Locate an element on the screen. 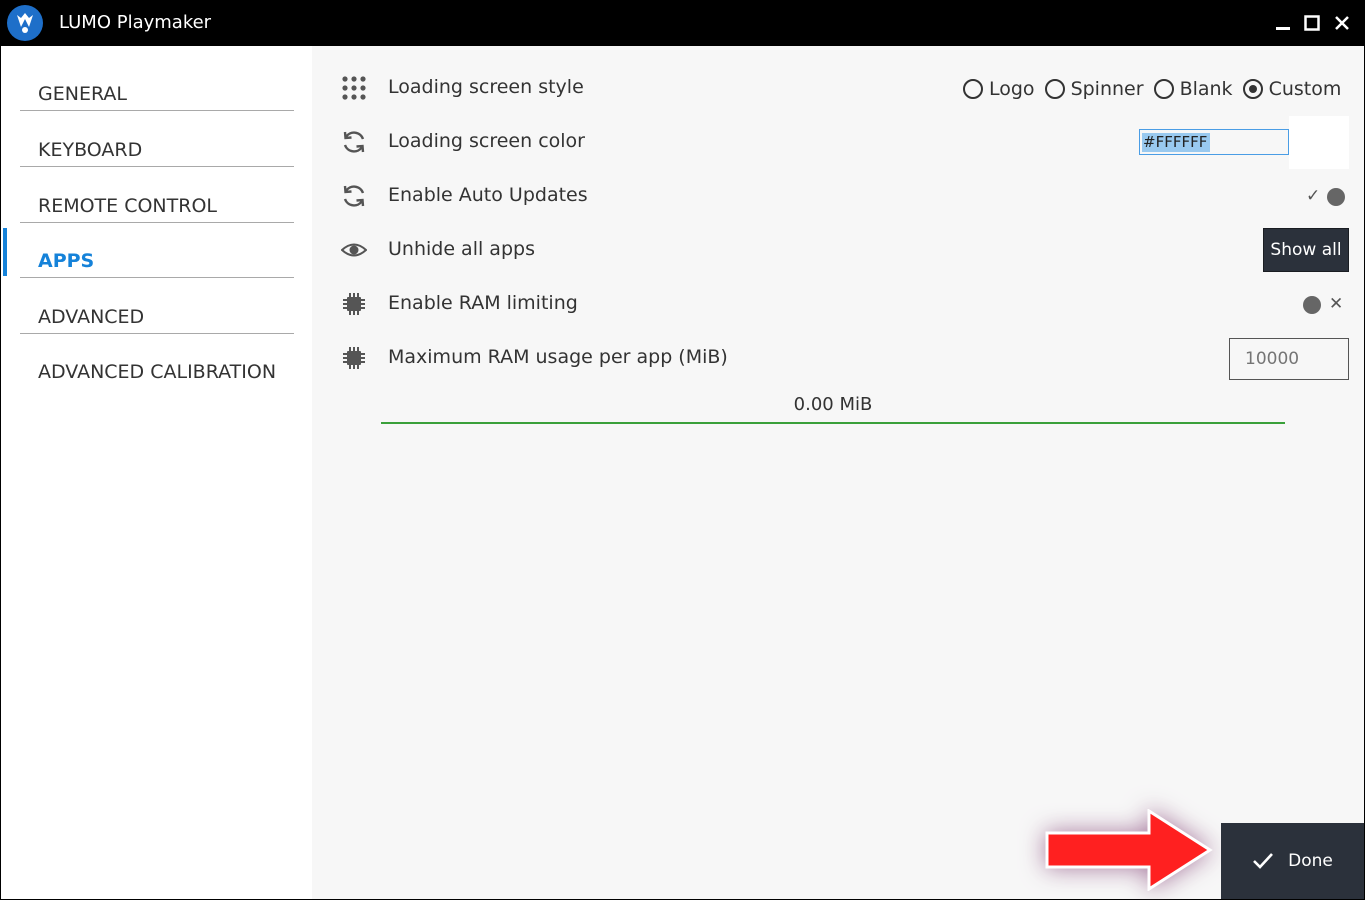 The image size is (1365, 900). radio-logo: Logo is located at coordinates (999, 89).